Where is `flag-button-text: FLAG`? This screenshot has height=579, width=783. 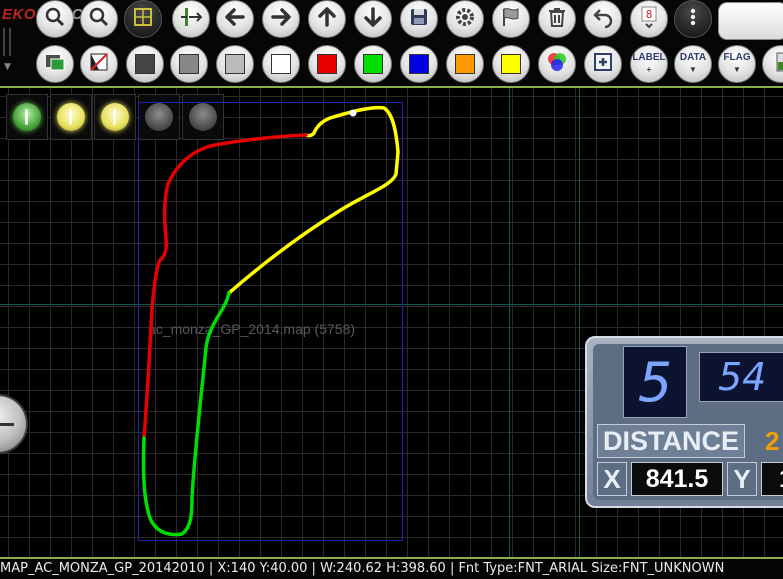 flag-button-text: FLAG is located at coordinates (737, 57).